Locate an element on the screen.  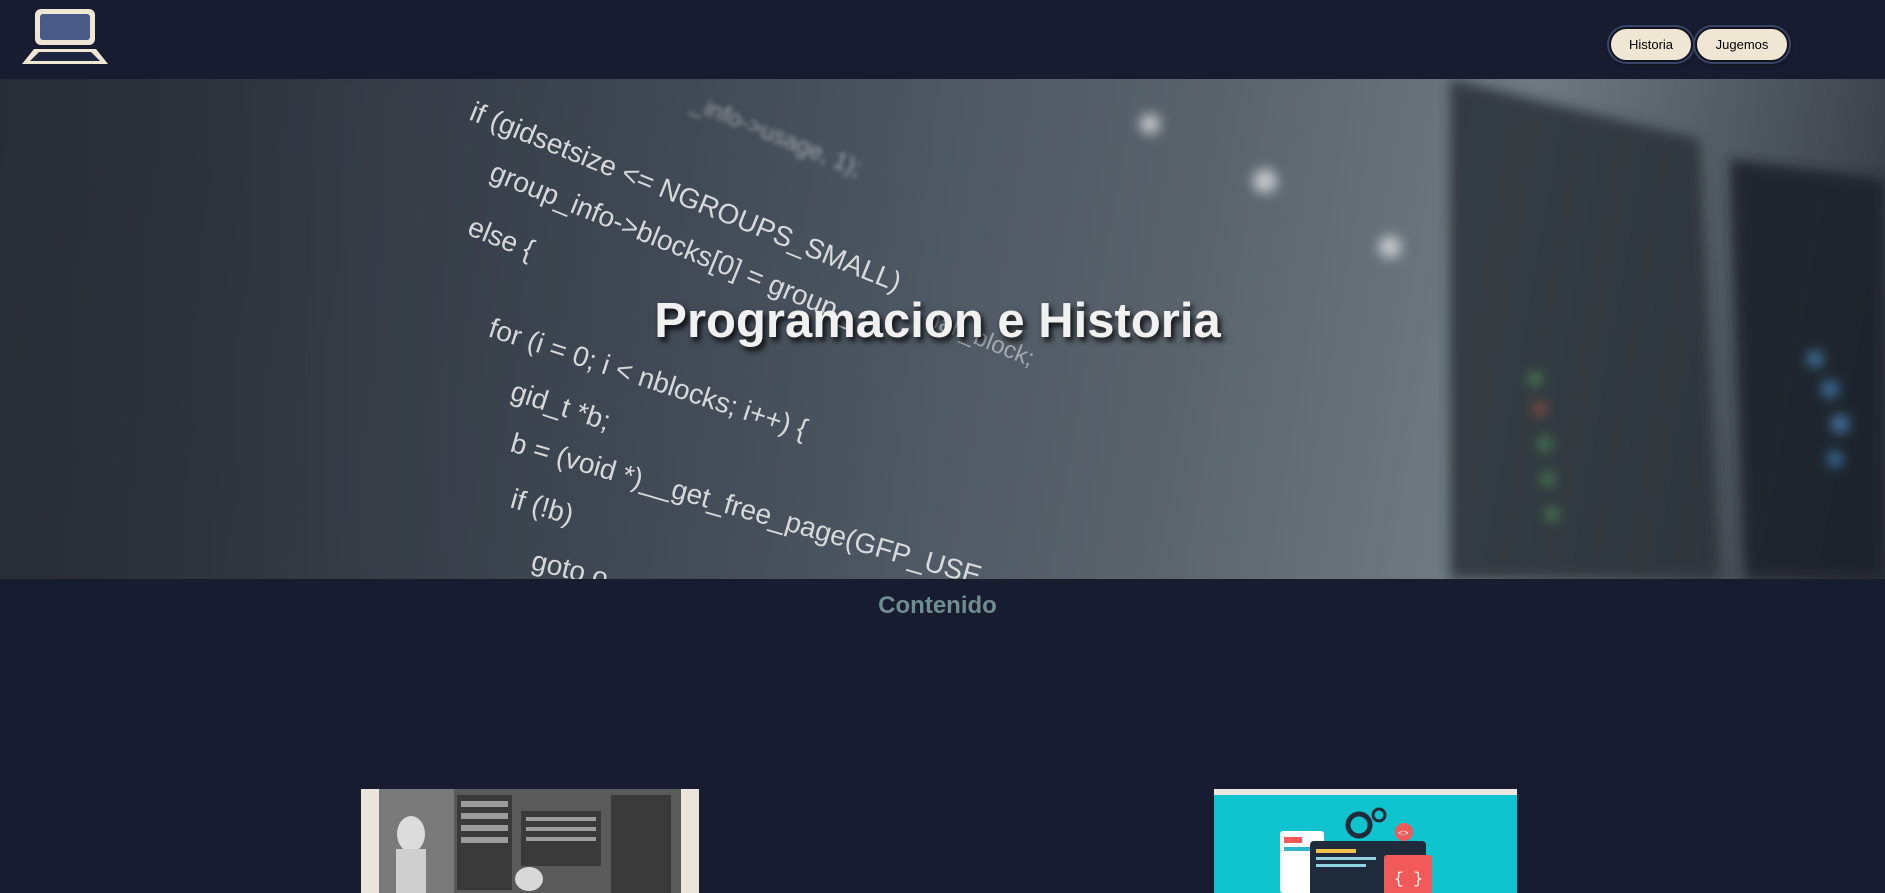
main-nav: Historia Jugemos is located at coordinates (1699, 44).